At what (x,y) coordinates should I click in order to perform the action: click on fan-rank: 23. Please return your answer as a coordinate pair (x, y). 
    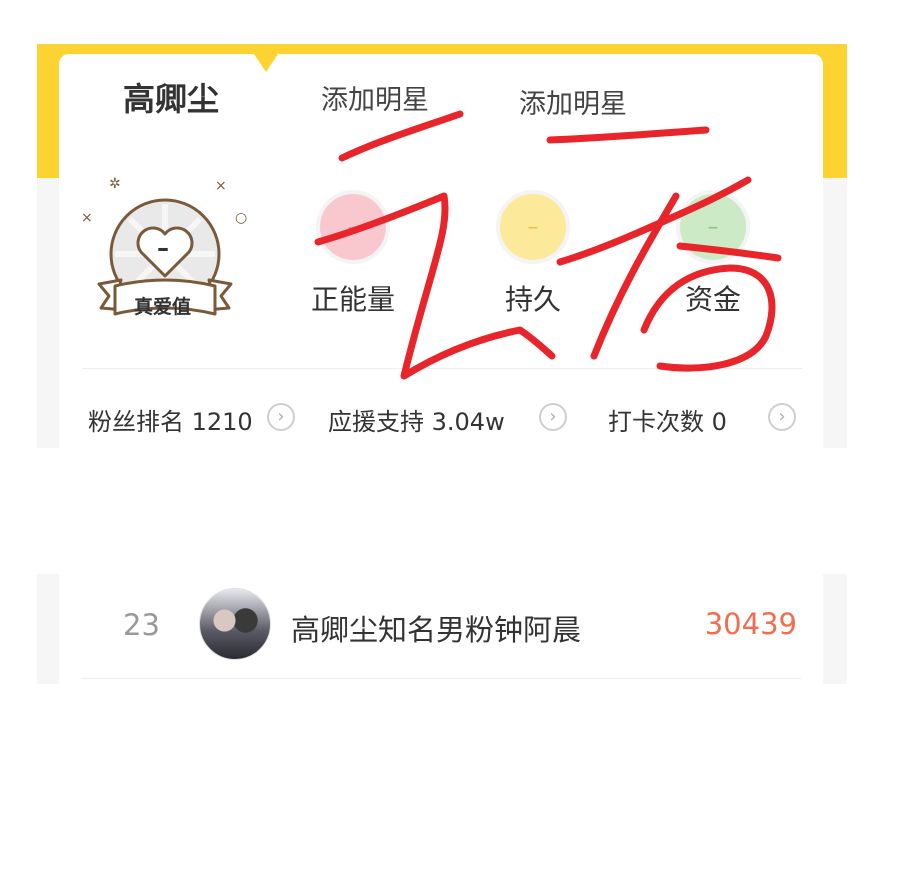
    Looking at the image, I should click on (141, 625).